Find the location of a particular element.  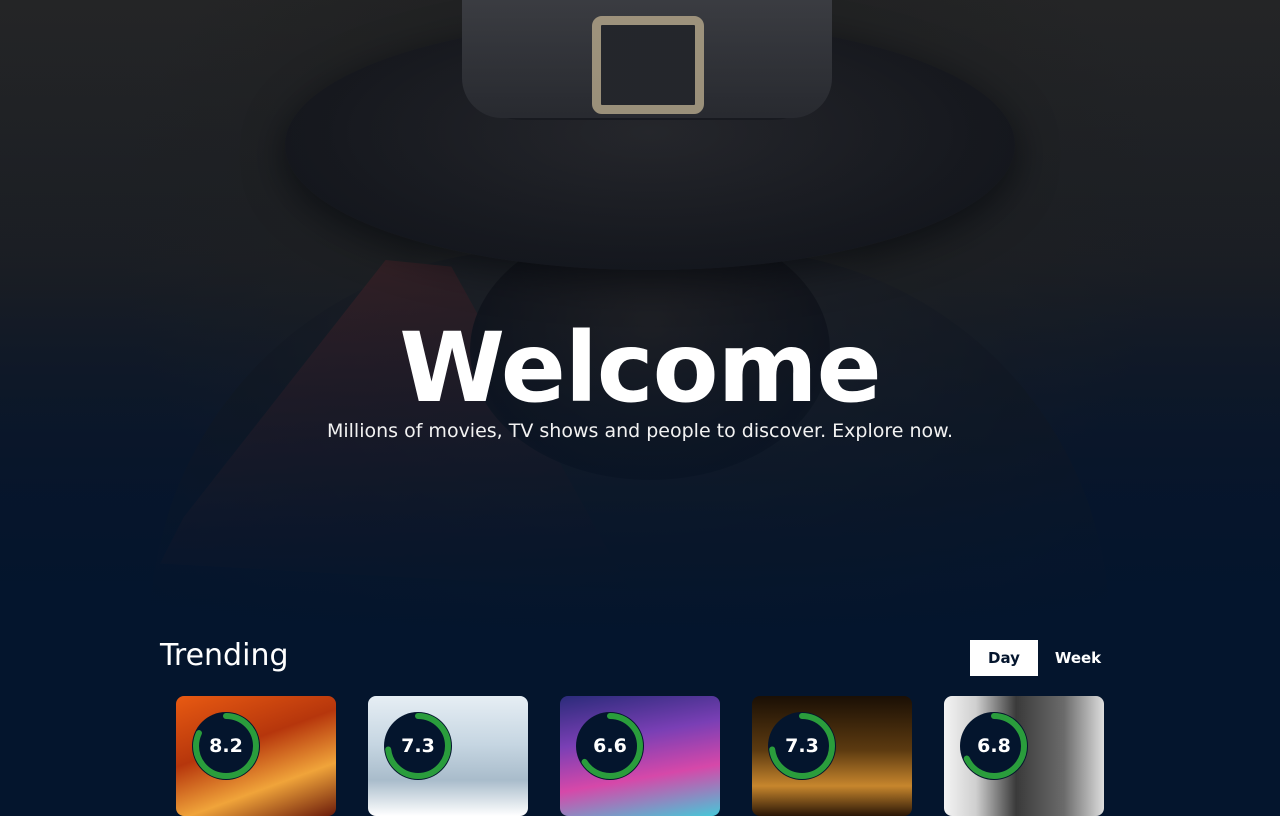

trending-time-switch: Day Week is located at coordinates (1045, 658).